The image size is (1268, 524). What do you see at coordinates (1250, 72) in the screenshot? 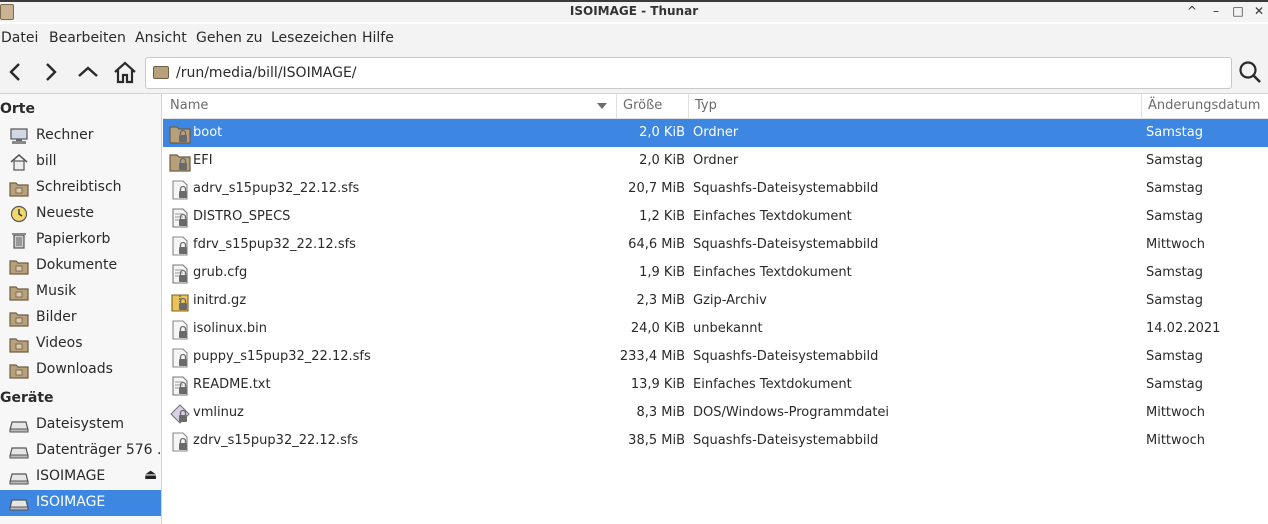
I see `search-icon` at bounding box center [1250, 72].